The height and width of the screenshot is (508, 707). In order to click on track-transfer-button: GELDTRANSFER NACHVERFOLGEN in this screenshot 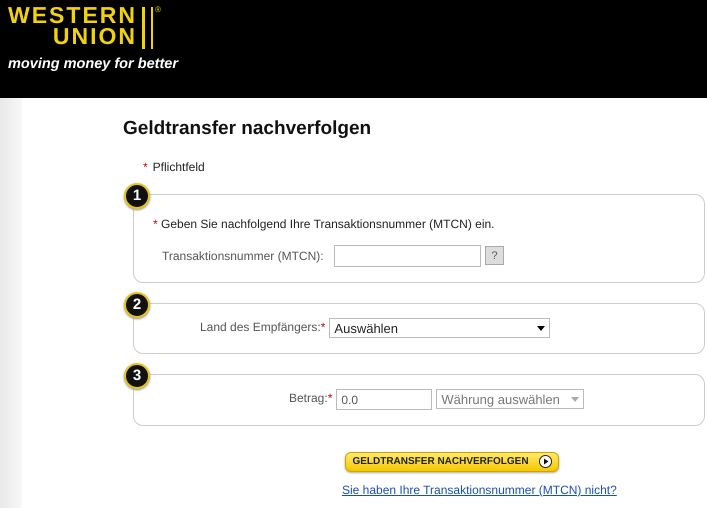, I will do `click(452, 462)`.